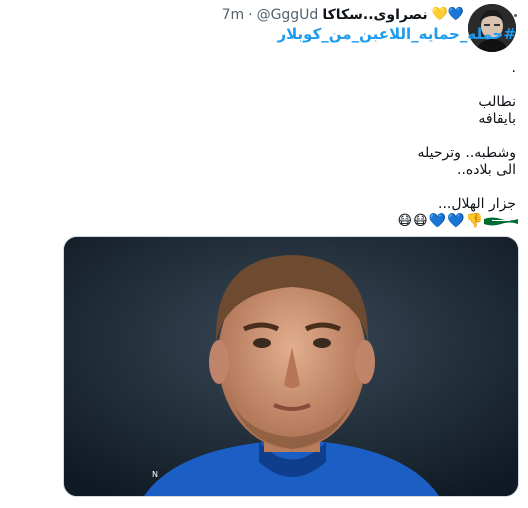 This screenshot has height=508, width=528. I want to click on thumbs-down-icon: 👎, so click(474, 221).